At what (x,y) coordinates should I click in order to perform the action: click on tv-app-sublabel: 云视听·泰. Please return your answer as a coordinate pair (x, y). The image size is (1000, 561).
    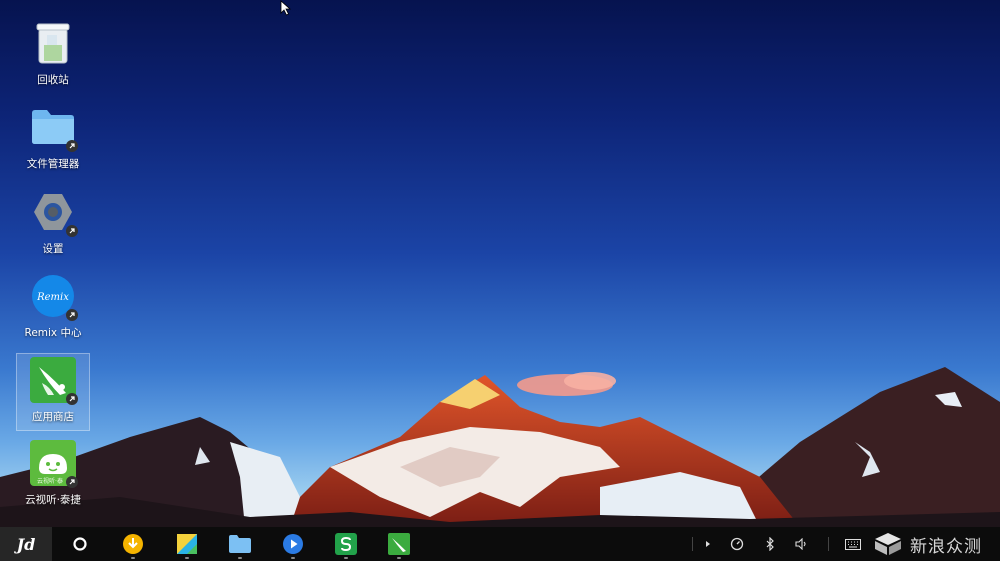
    Looking at the image, I should click on (50, 481).